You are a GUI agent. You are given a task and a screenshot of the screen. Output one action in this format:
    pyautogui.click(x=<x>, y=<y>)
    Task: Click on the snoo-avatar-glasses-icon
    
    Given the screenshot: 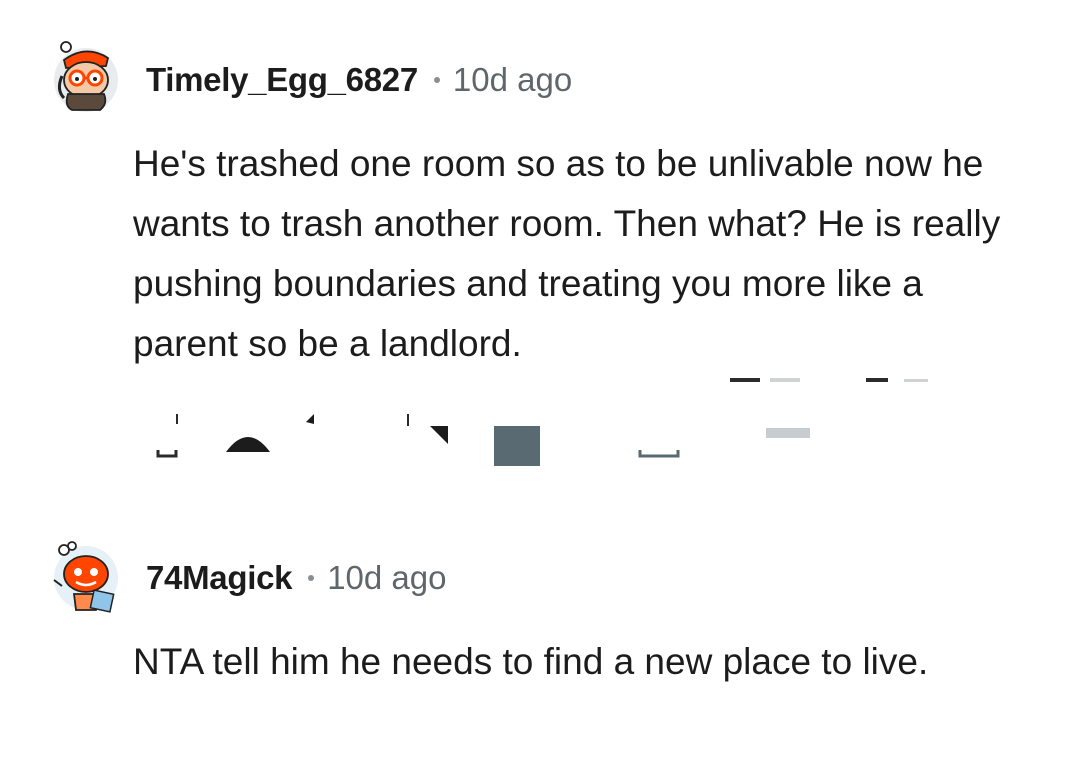 What is the action you would take?
    pyautogui.click(x=86, y=76)
    